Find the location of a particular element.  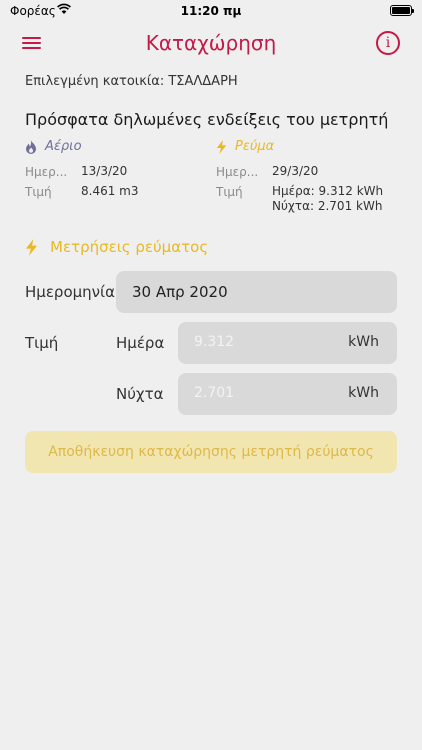

power-measurements-heading: Μετρήσεις ρεύματος is located at coordinates (116, 247).